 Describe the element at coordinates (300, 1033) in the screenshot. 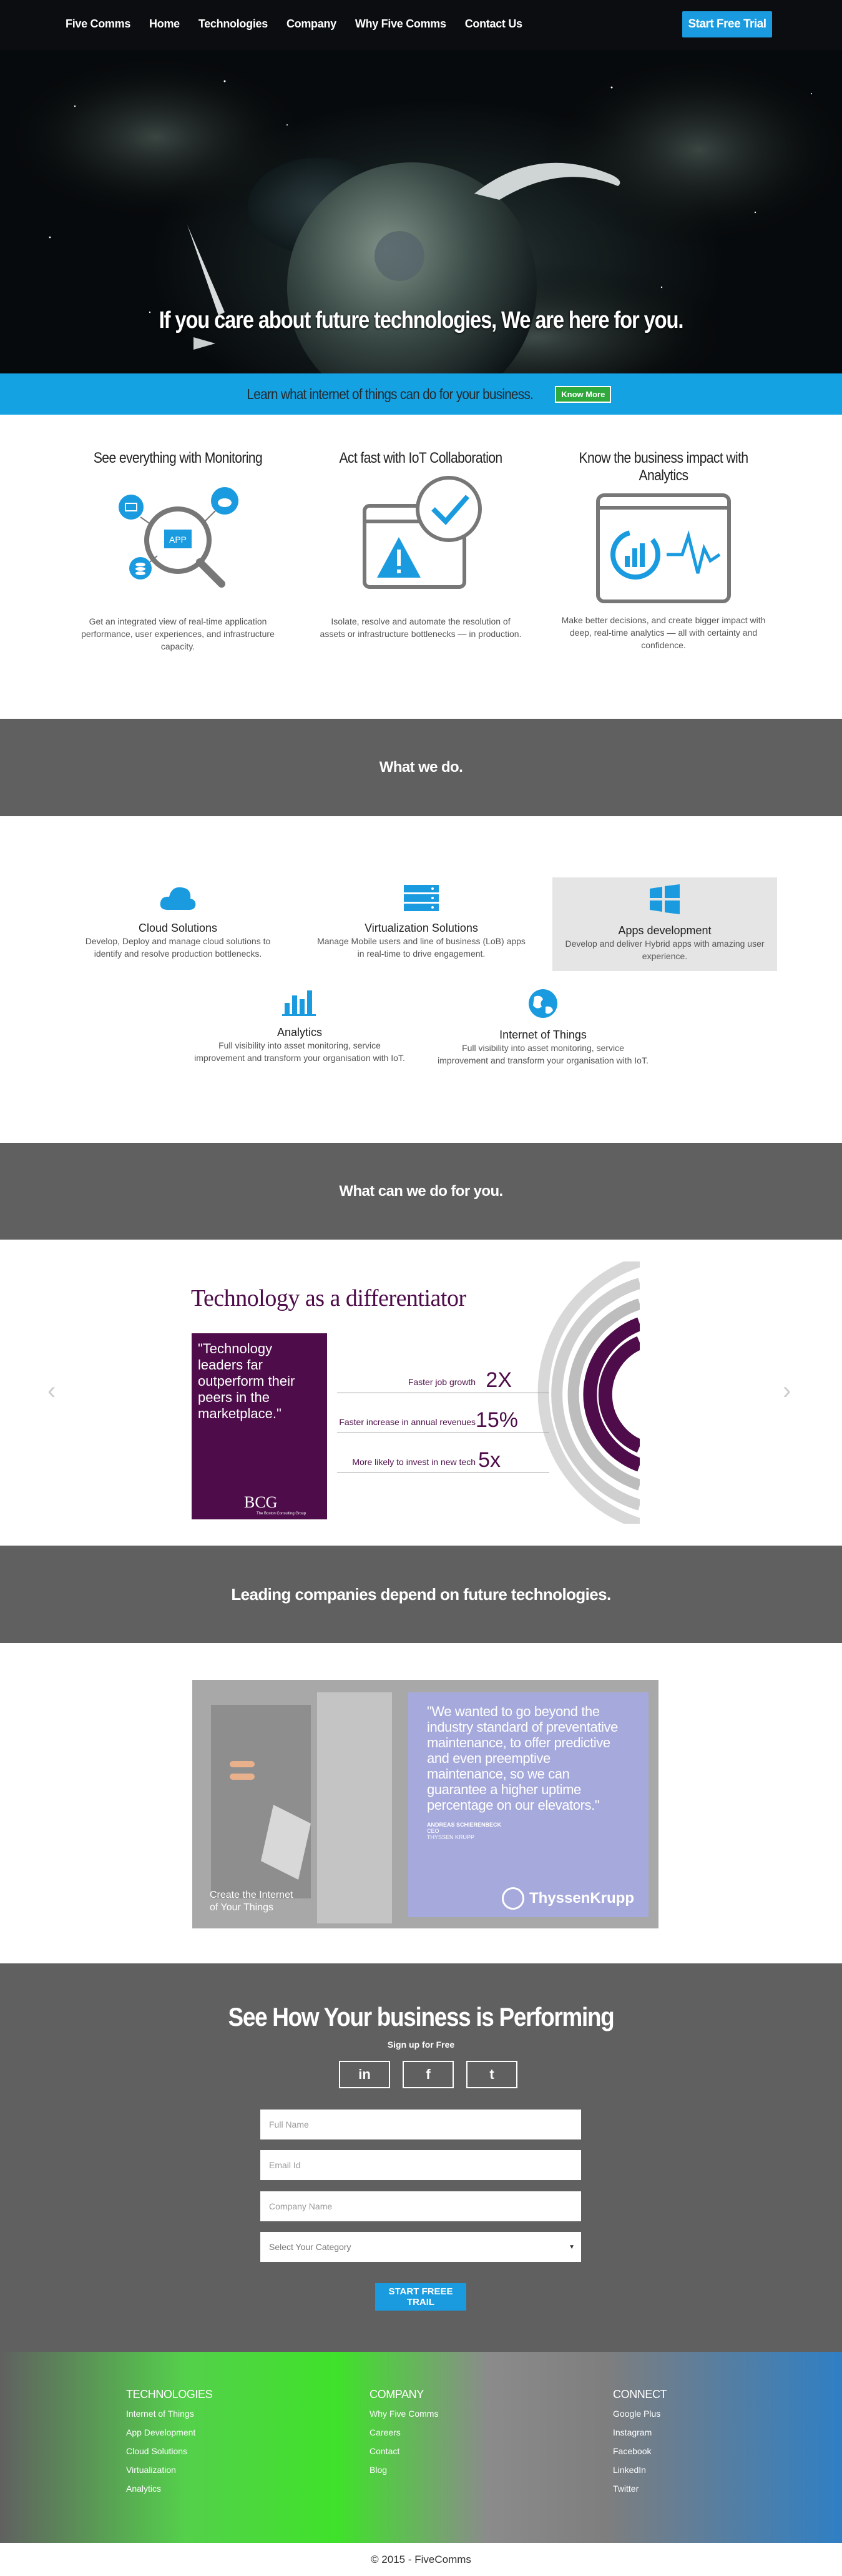

I see `service-title: Analytics` at that location.